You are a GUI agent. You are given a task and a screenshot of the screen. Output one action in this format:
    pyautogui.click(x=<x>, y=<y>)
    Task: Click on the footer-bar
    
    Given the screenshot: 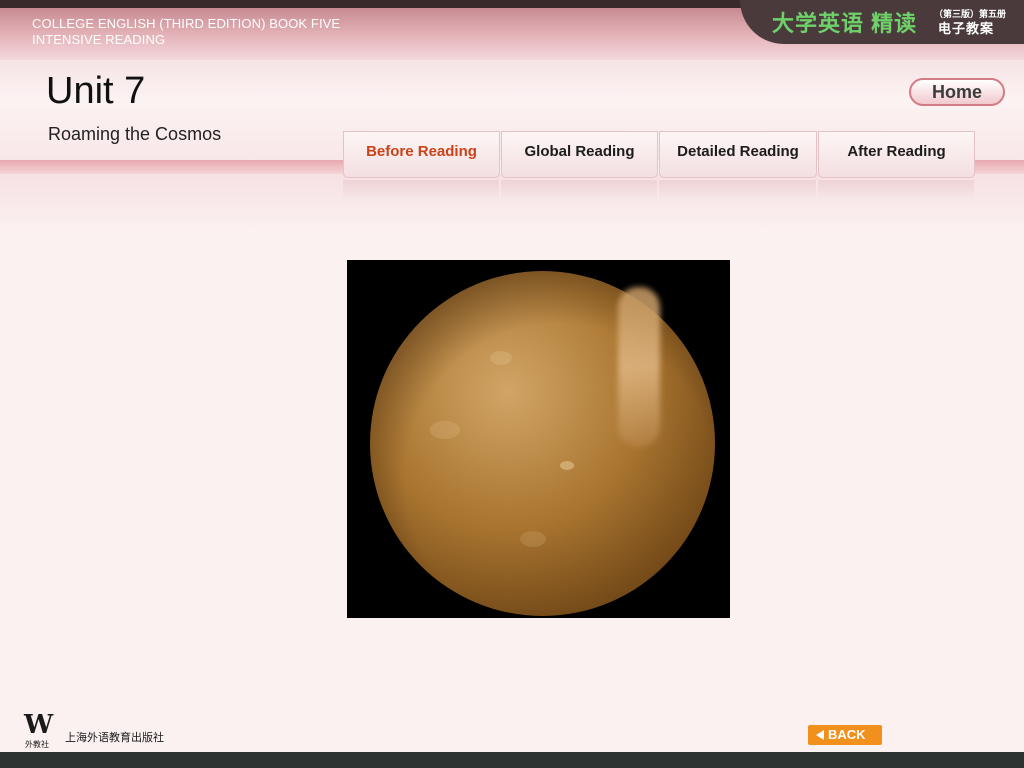 What is the action you would take?
    pyautogui.click(x=512, y=760)
    